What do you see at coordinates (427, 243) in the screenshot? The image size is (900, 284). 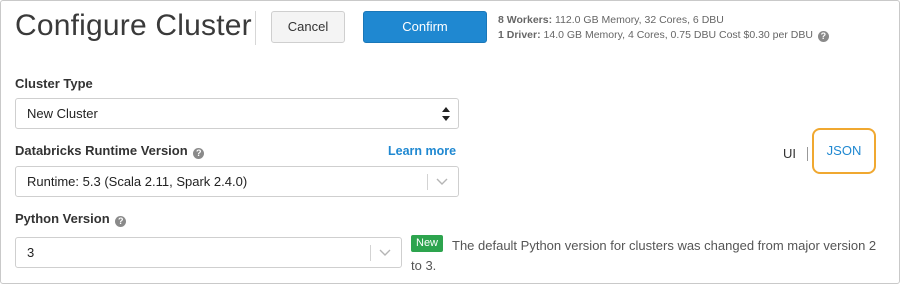 I see `new-badge: New` at bounding box center [427, 243].